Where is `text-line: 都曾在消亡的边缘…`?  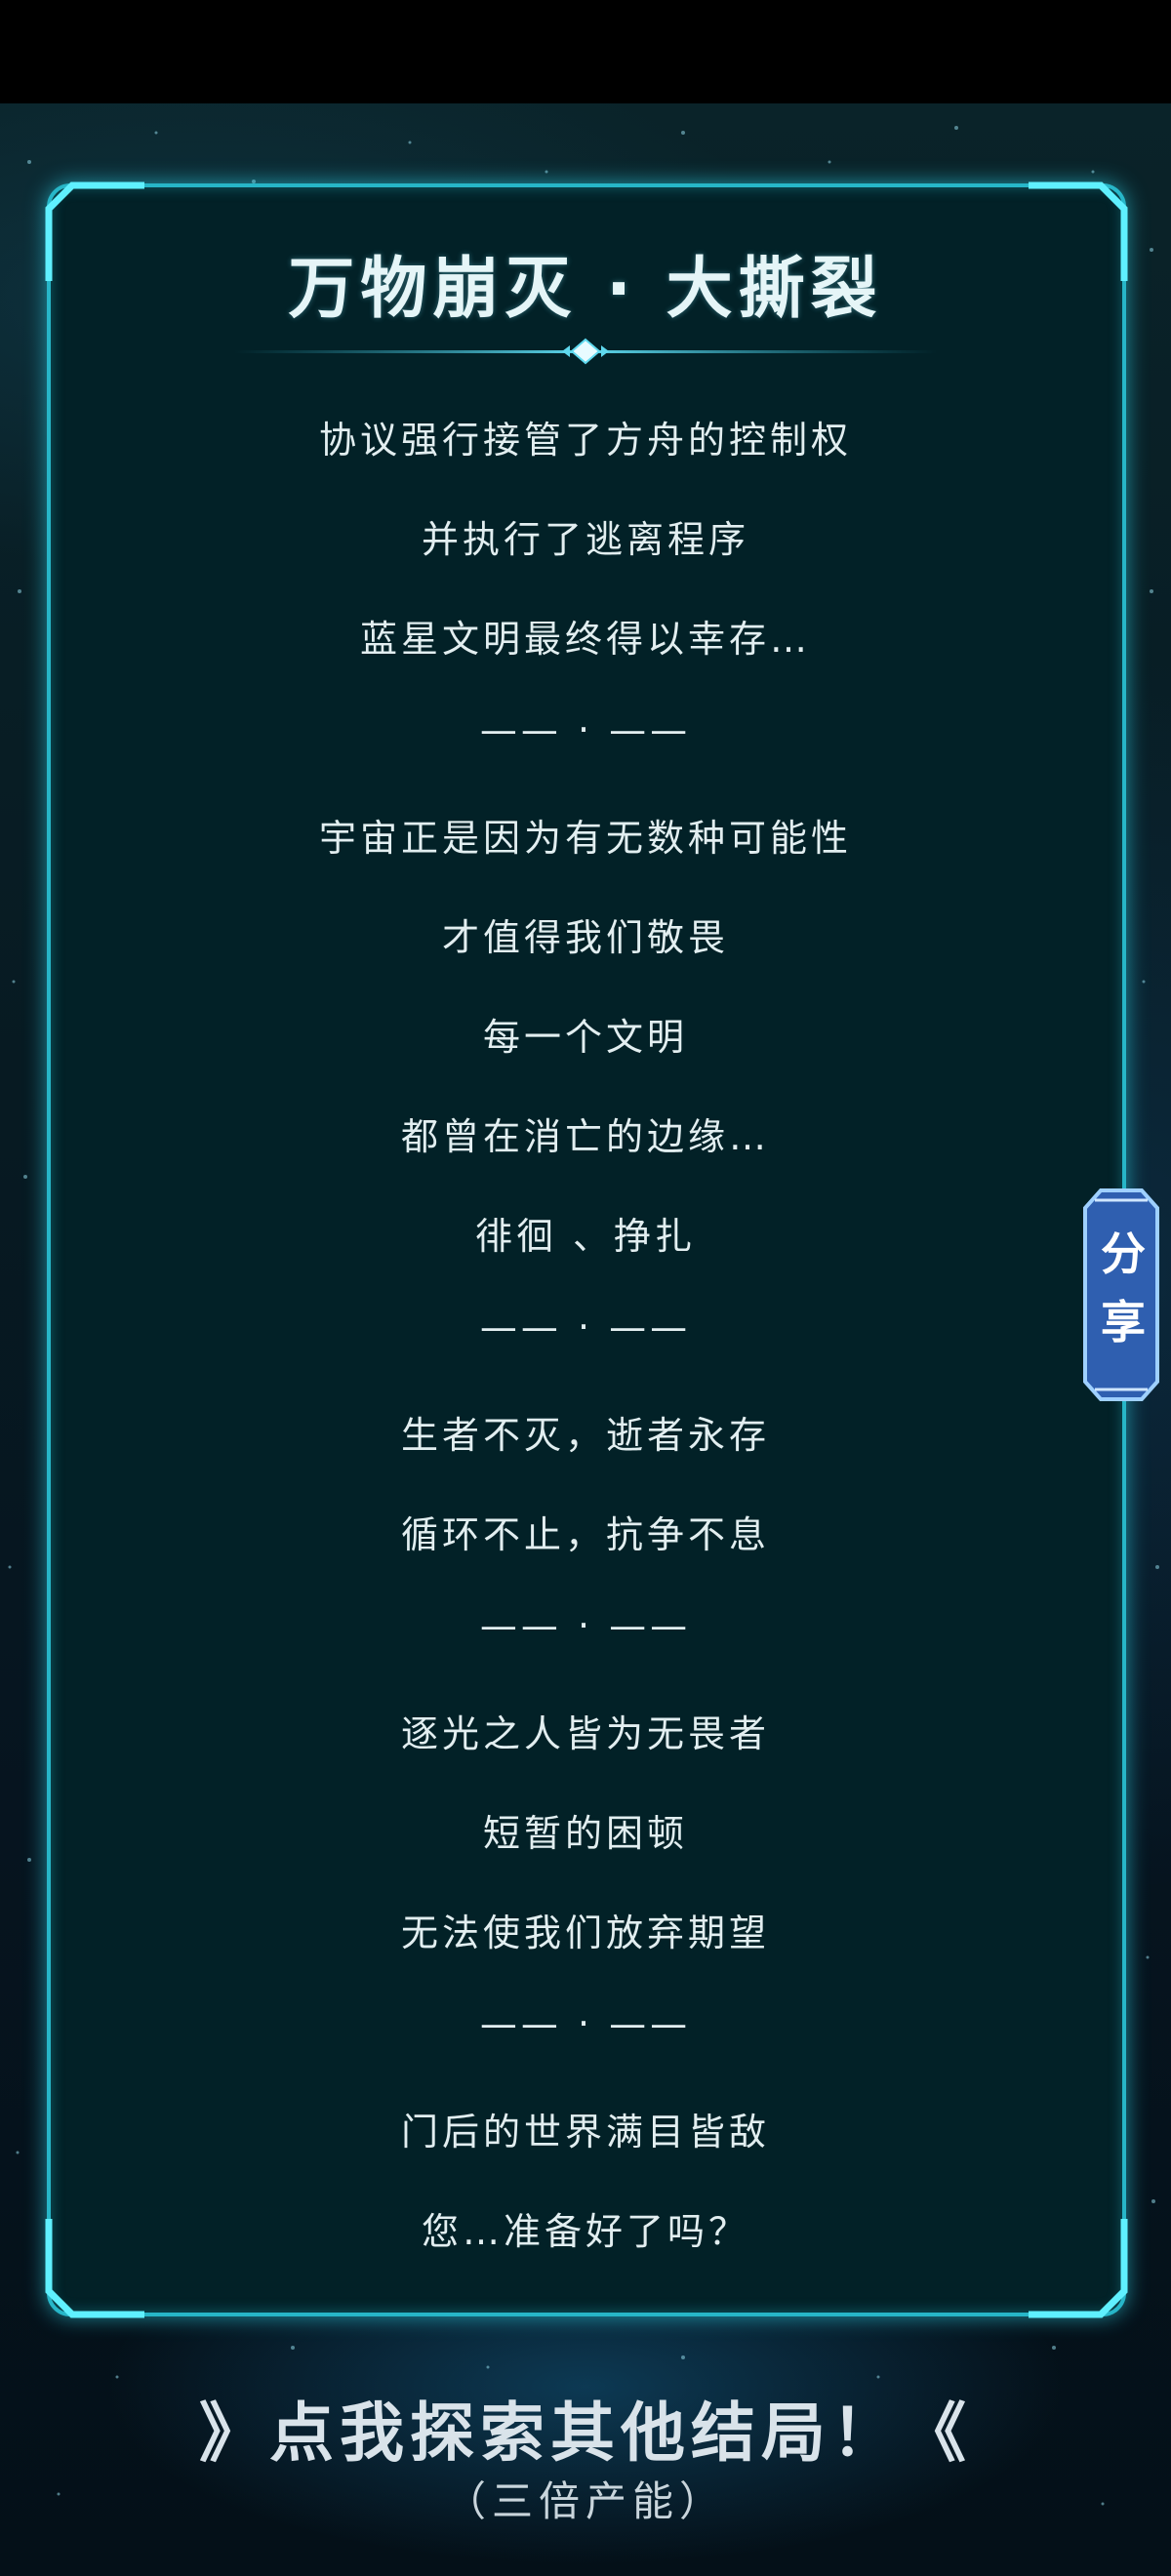 text-line: 都曾在消亡的边缘… is located at coordinates (585, 1136).